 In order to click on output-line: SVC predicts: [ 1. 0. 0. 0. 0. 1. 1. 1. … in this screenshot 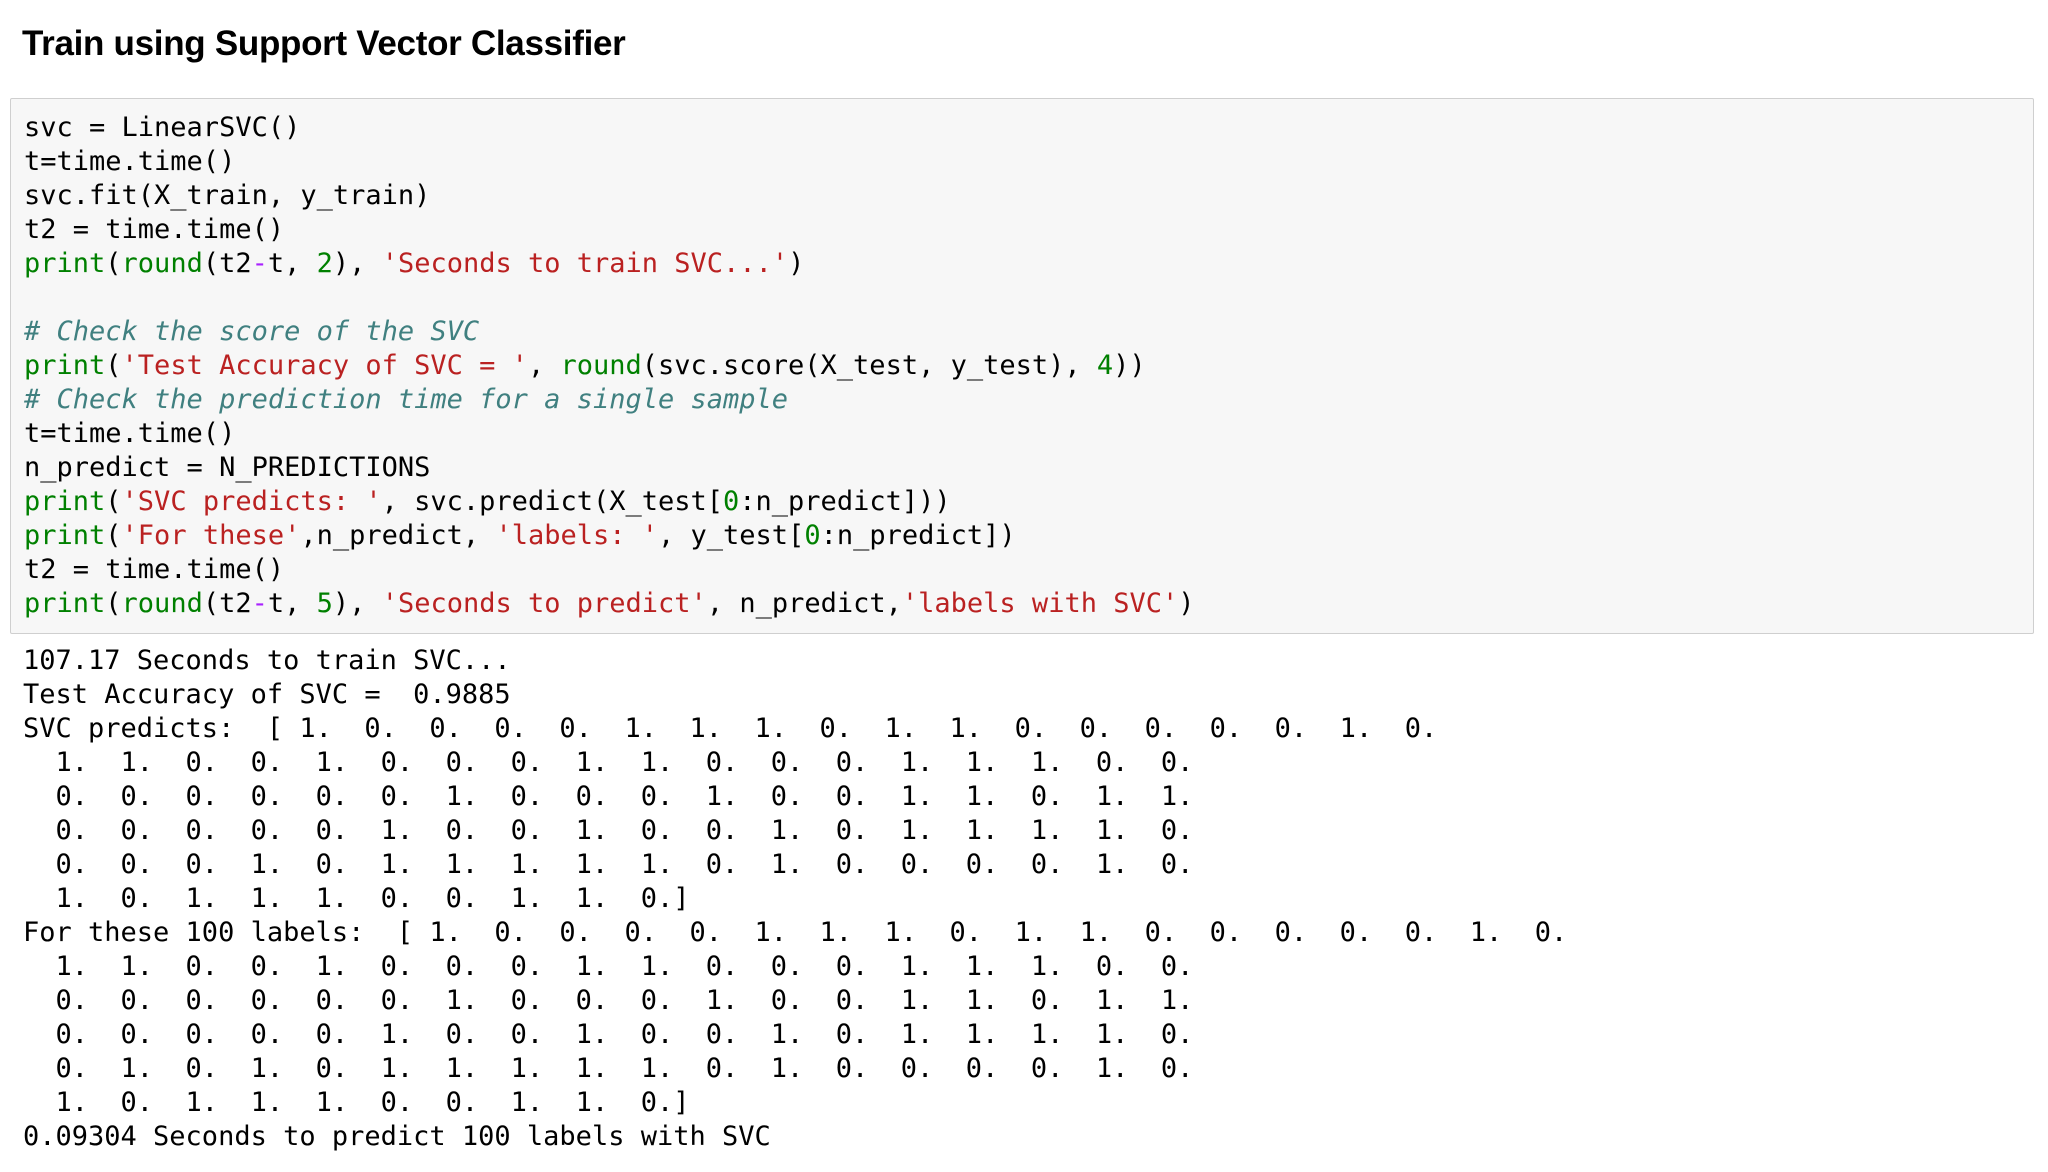, I will do `click(730, 728)`.